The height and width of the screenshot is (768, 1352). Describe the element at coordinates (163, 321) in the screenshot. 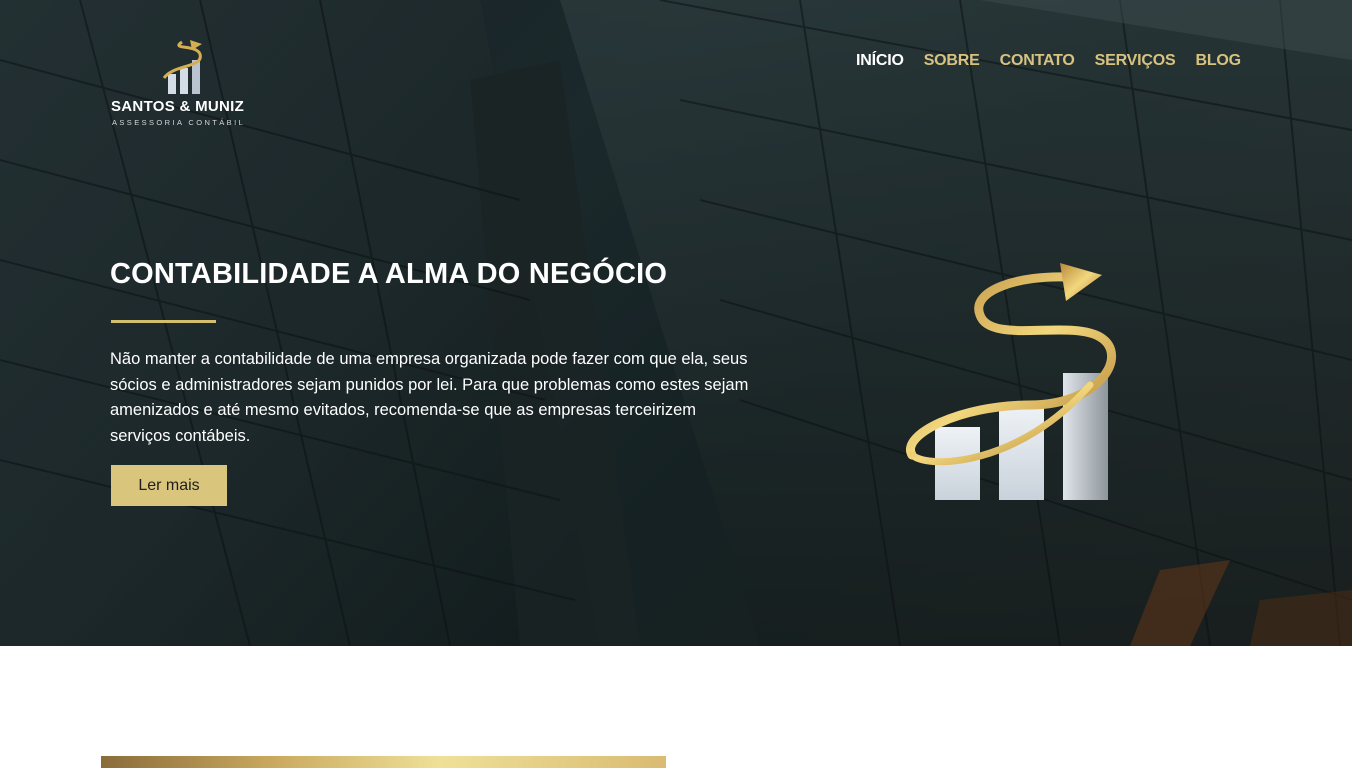

I see `title-divider` at that location.